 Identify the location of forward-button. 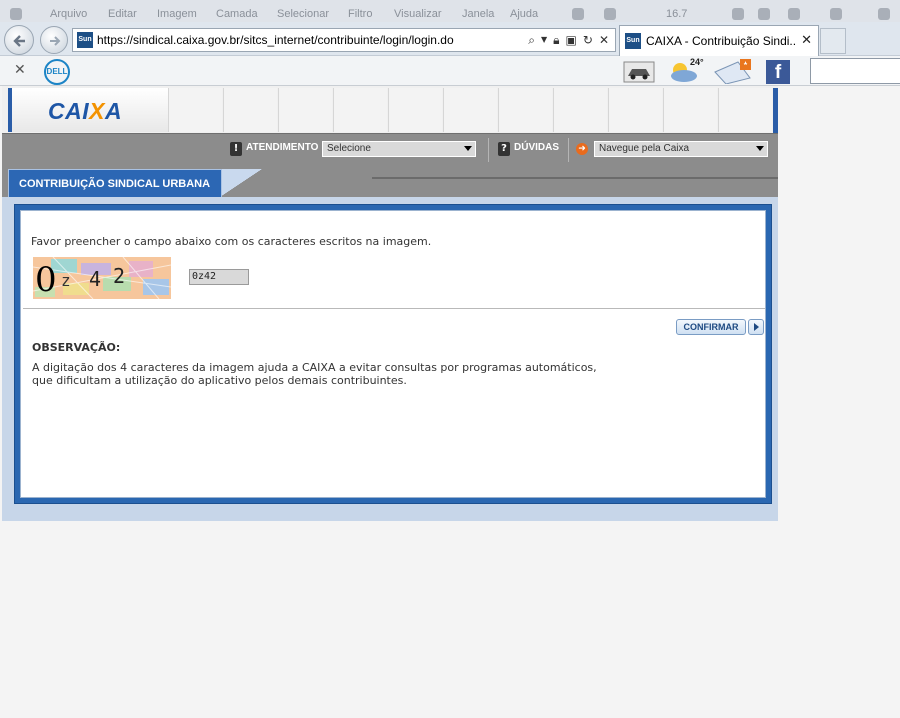
(54, 40).